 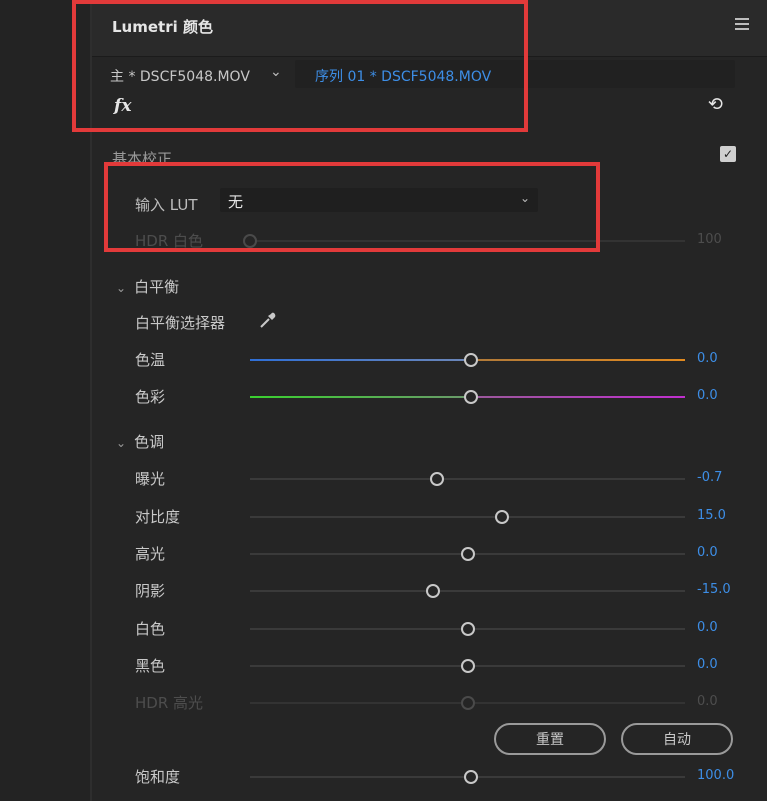 I want to click on hdr-white-value: 100, so click(x=709, y=239).